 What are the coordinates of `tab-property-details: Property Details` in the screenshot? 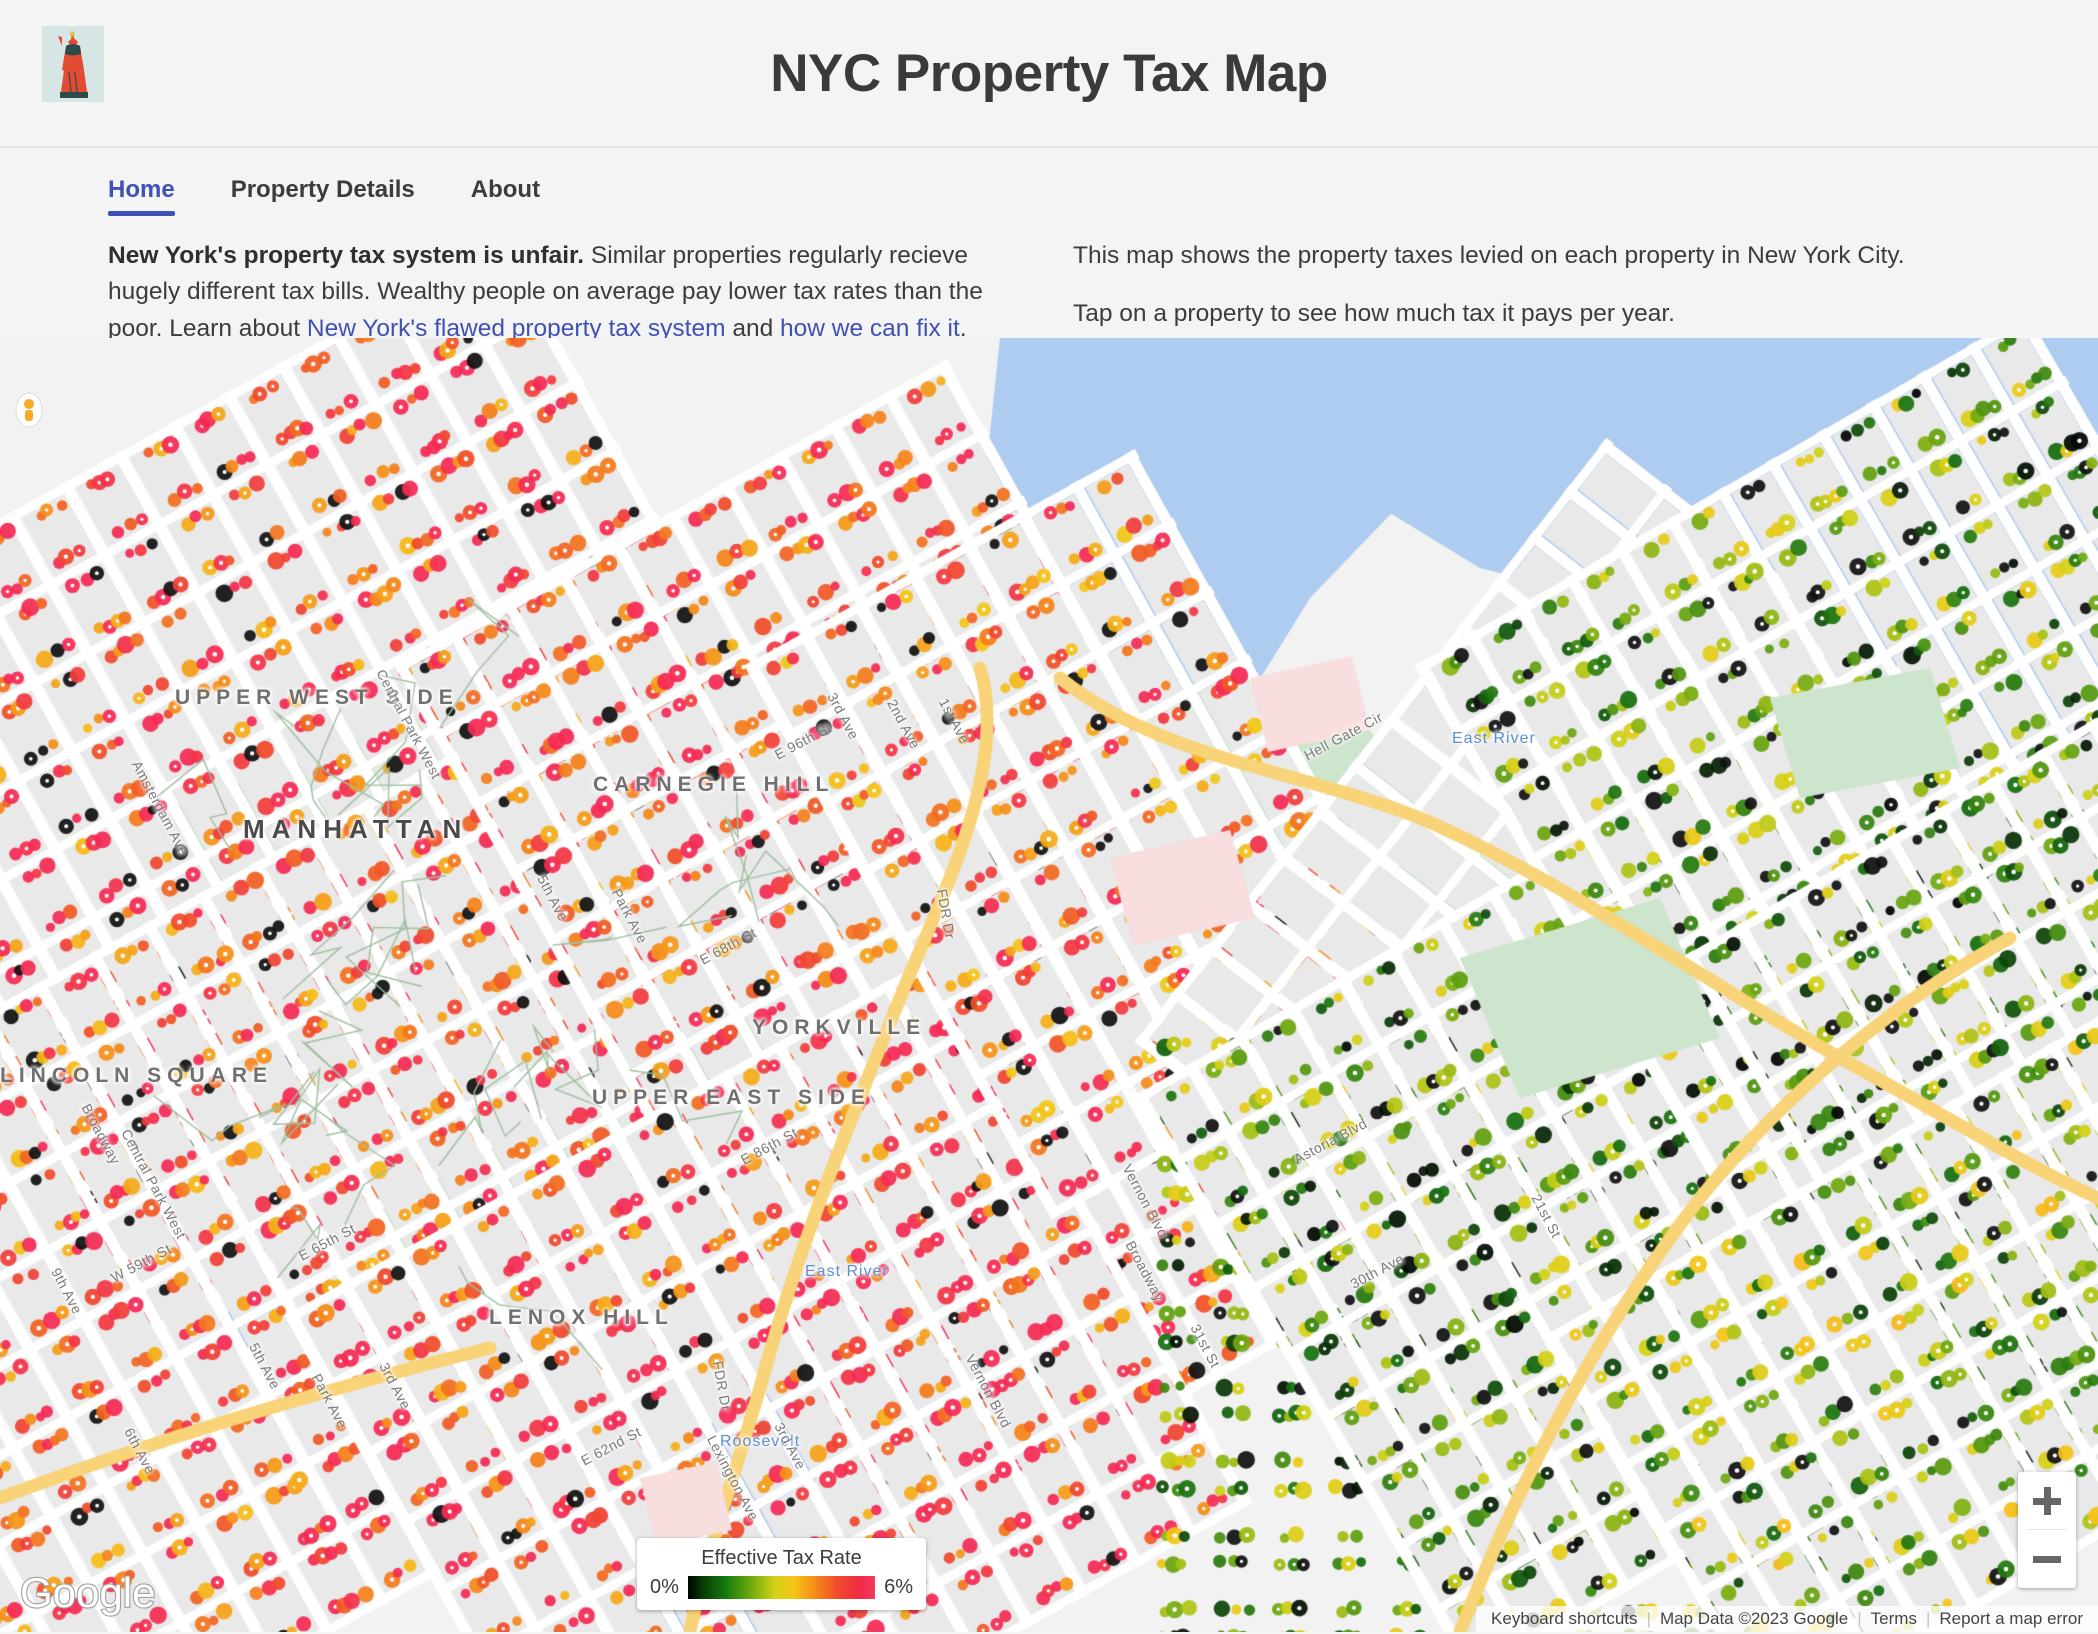 It's located at (323, 197).